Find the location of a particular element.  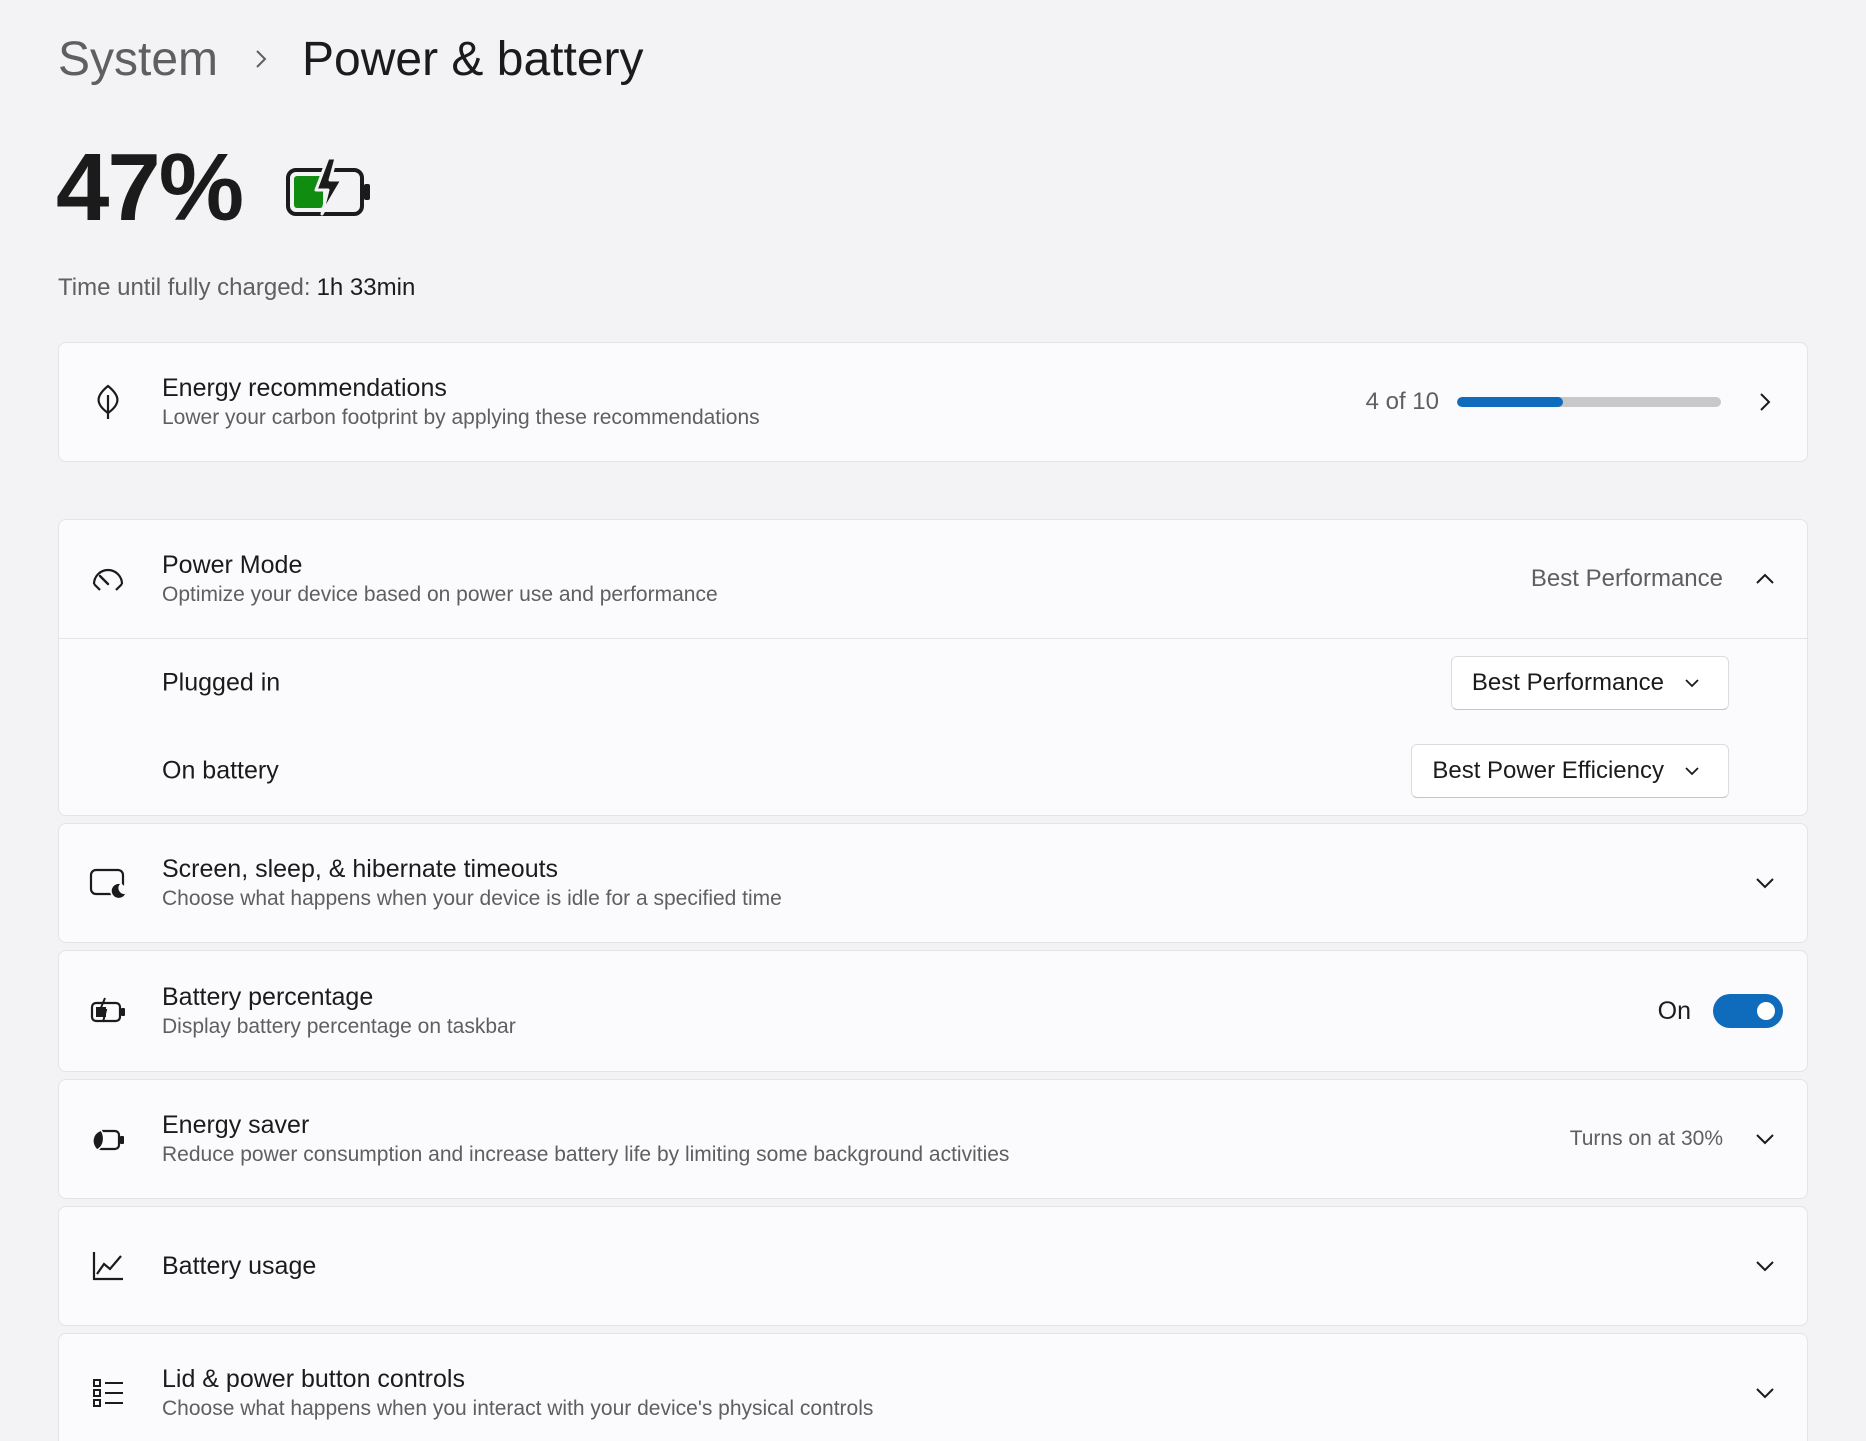

breadcrumb: System Power & battery is located at coordinates (351, 59).